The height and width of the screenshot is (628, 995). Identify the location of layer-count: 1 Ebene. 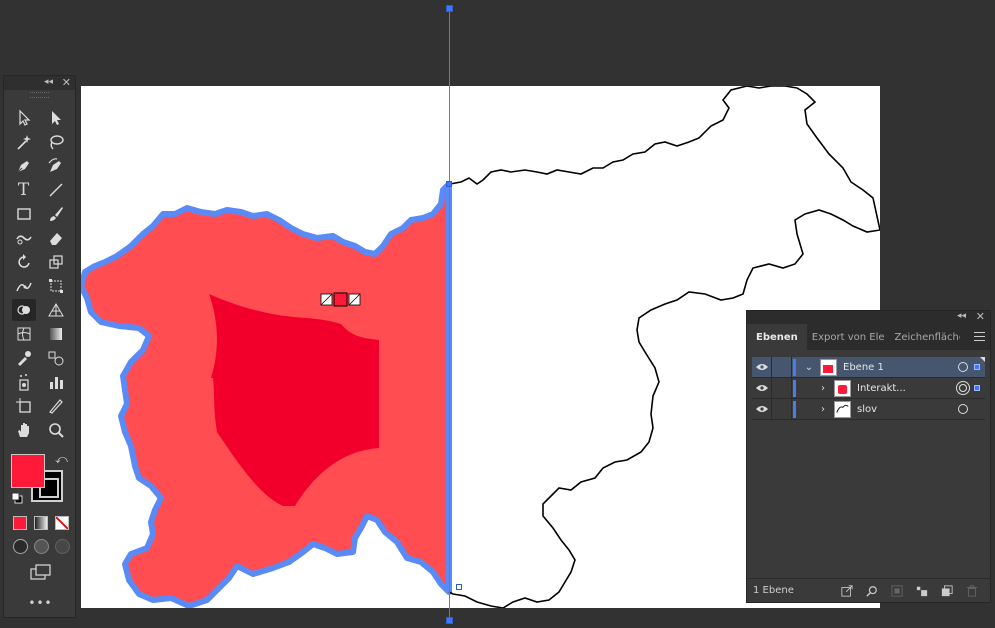
(773, 590).